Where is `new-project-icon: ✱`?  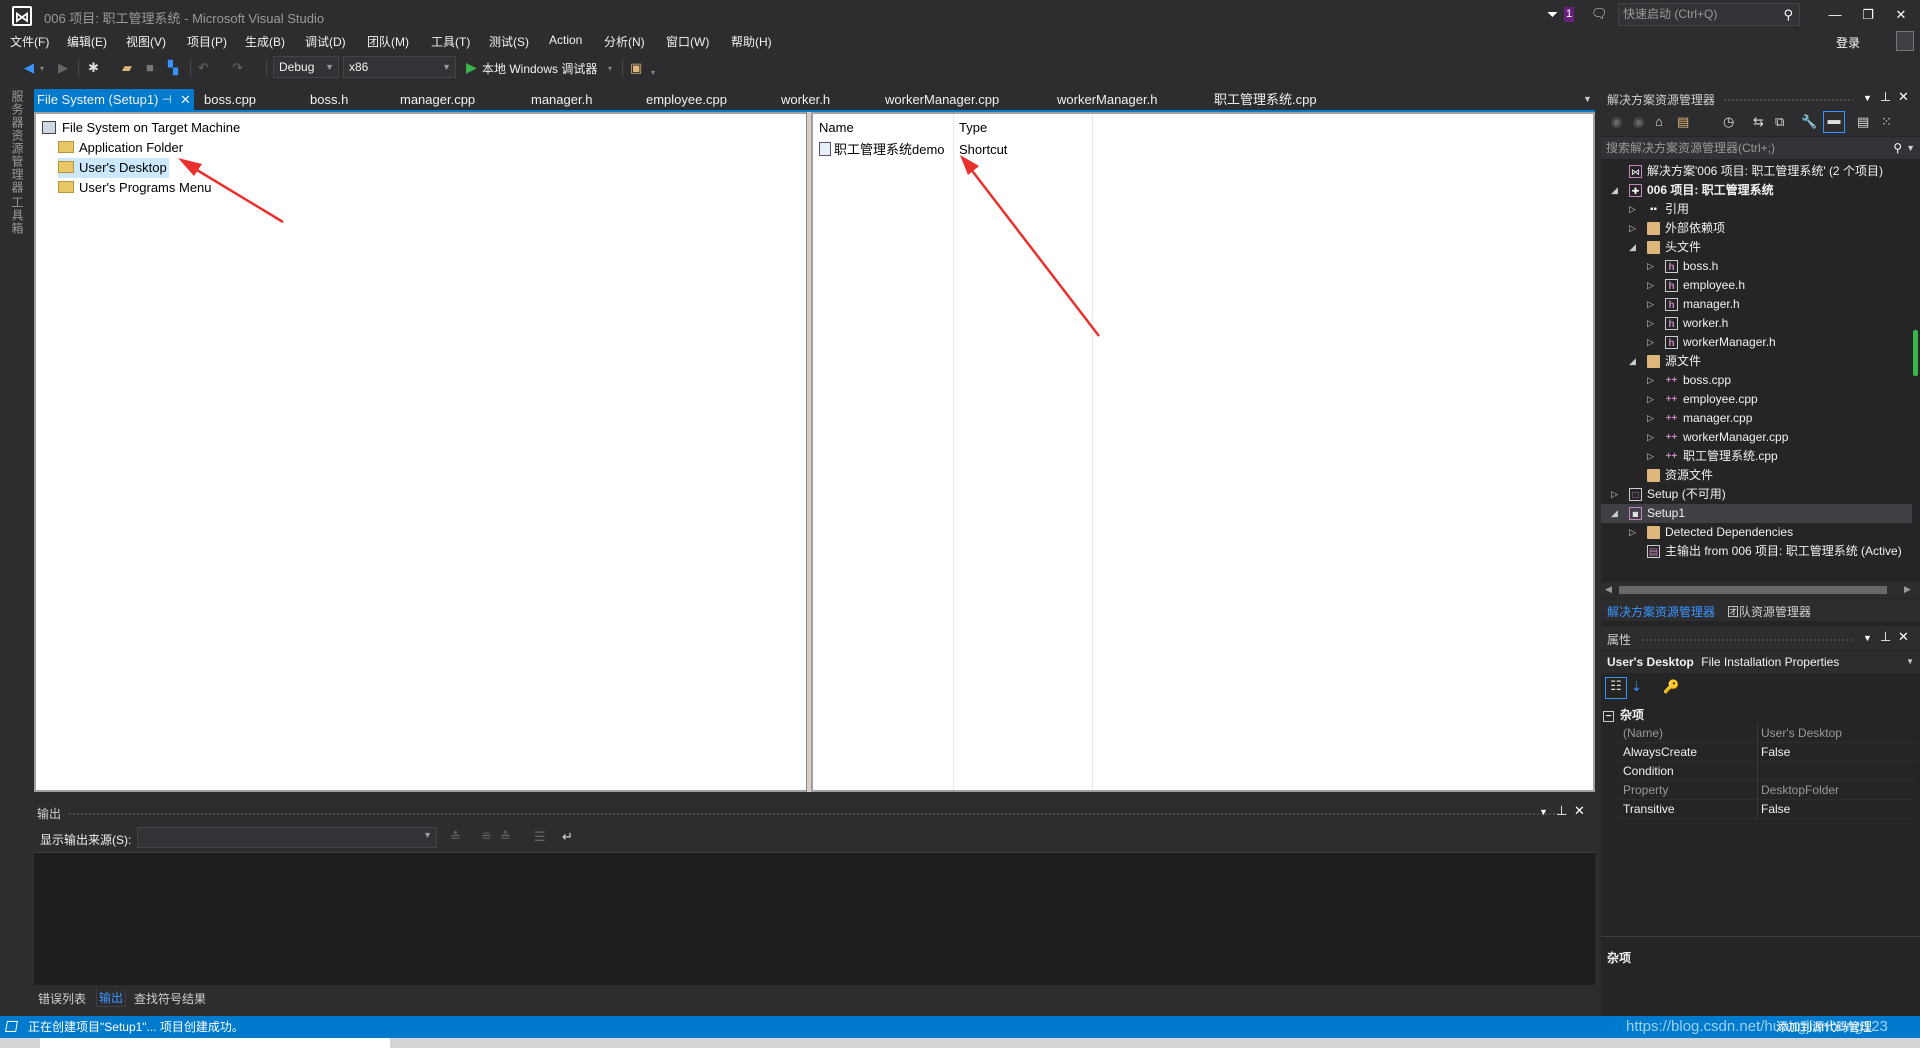
new-project-icon: ✱ is located at coordinates (93, 68).